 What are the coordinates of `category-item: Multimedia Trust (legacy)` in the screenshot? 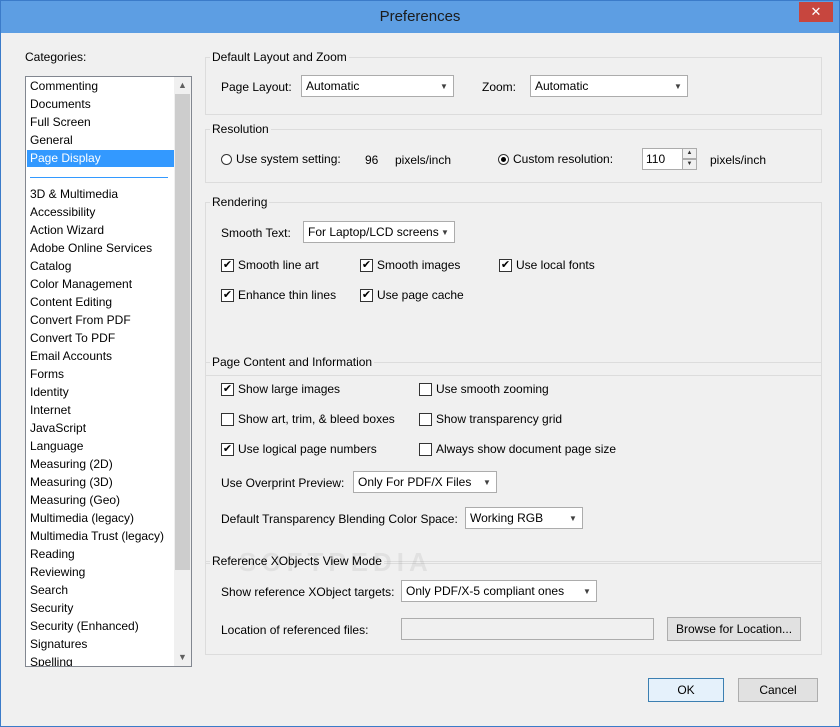 It's located at (97, 536).